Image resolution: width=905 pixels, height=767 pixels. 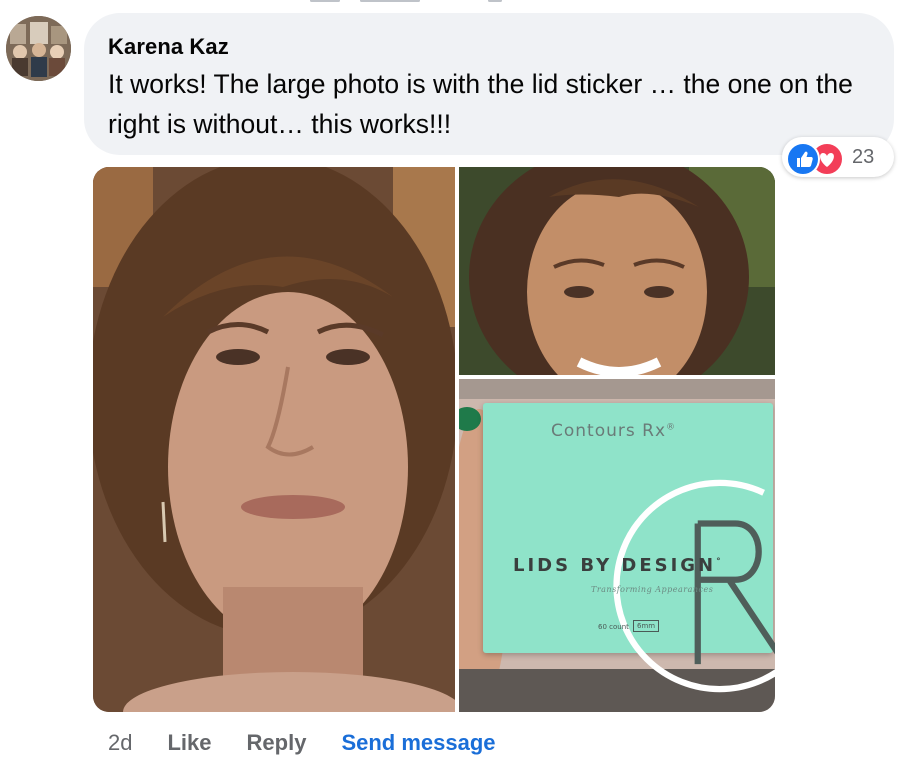 I want to click on avatar-photo, so click(x=38, y=48).